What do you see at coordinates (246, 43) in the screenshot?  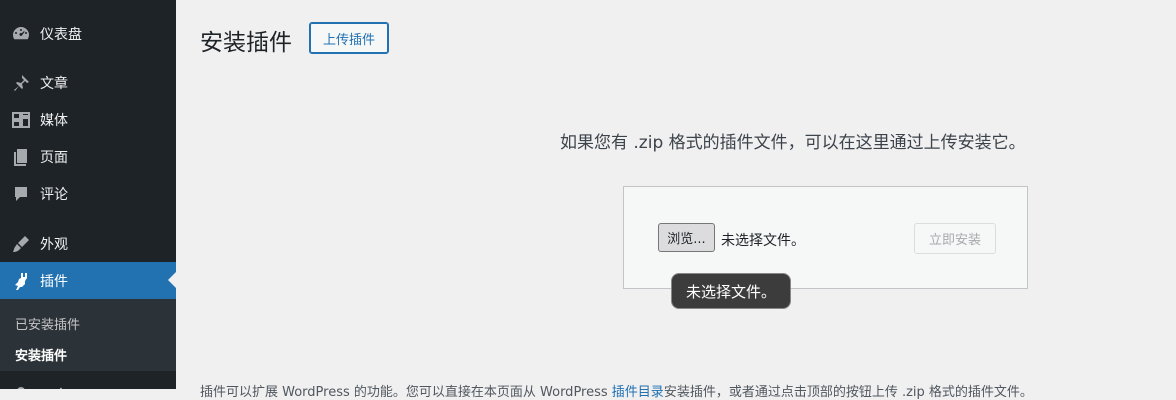 I see `page-title: 安装插件` at bounding box center [246, 43].